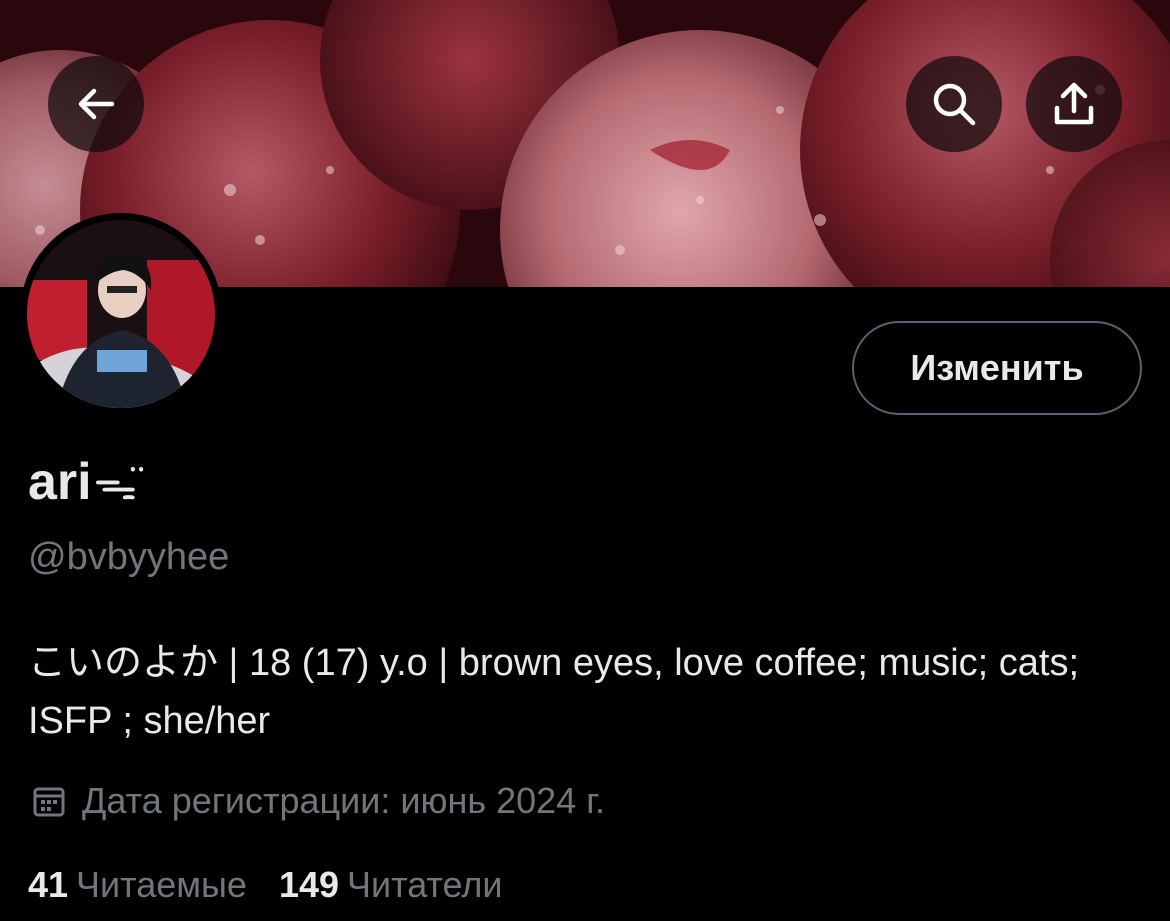 The width and height of the screenshot is (1170, 921). Describe the element at coordinates (49, 801) in the screenshot. I see `calendar-icon` at that location.